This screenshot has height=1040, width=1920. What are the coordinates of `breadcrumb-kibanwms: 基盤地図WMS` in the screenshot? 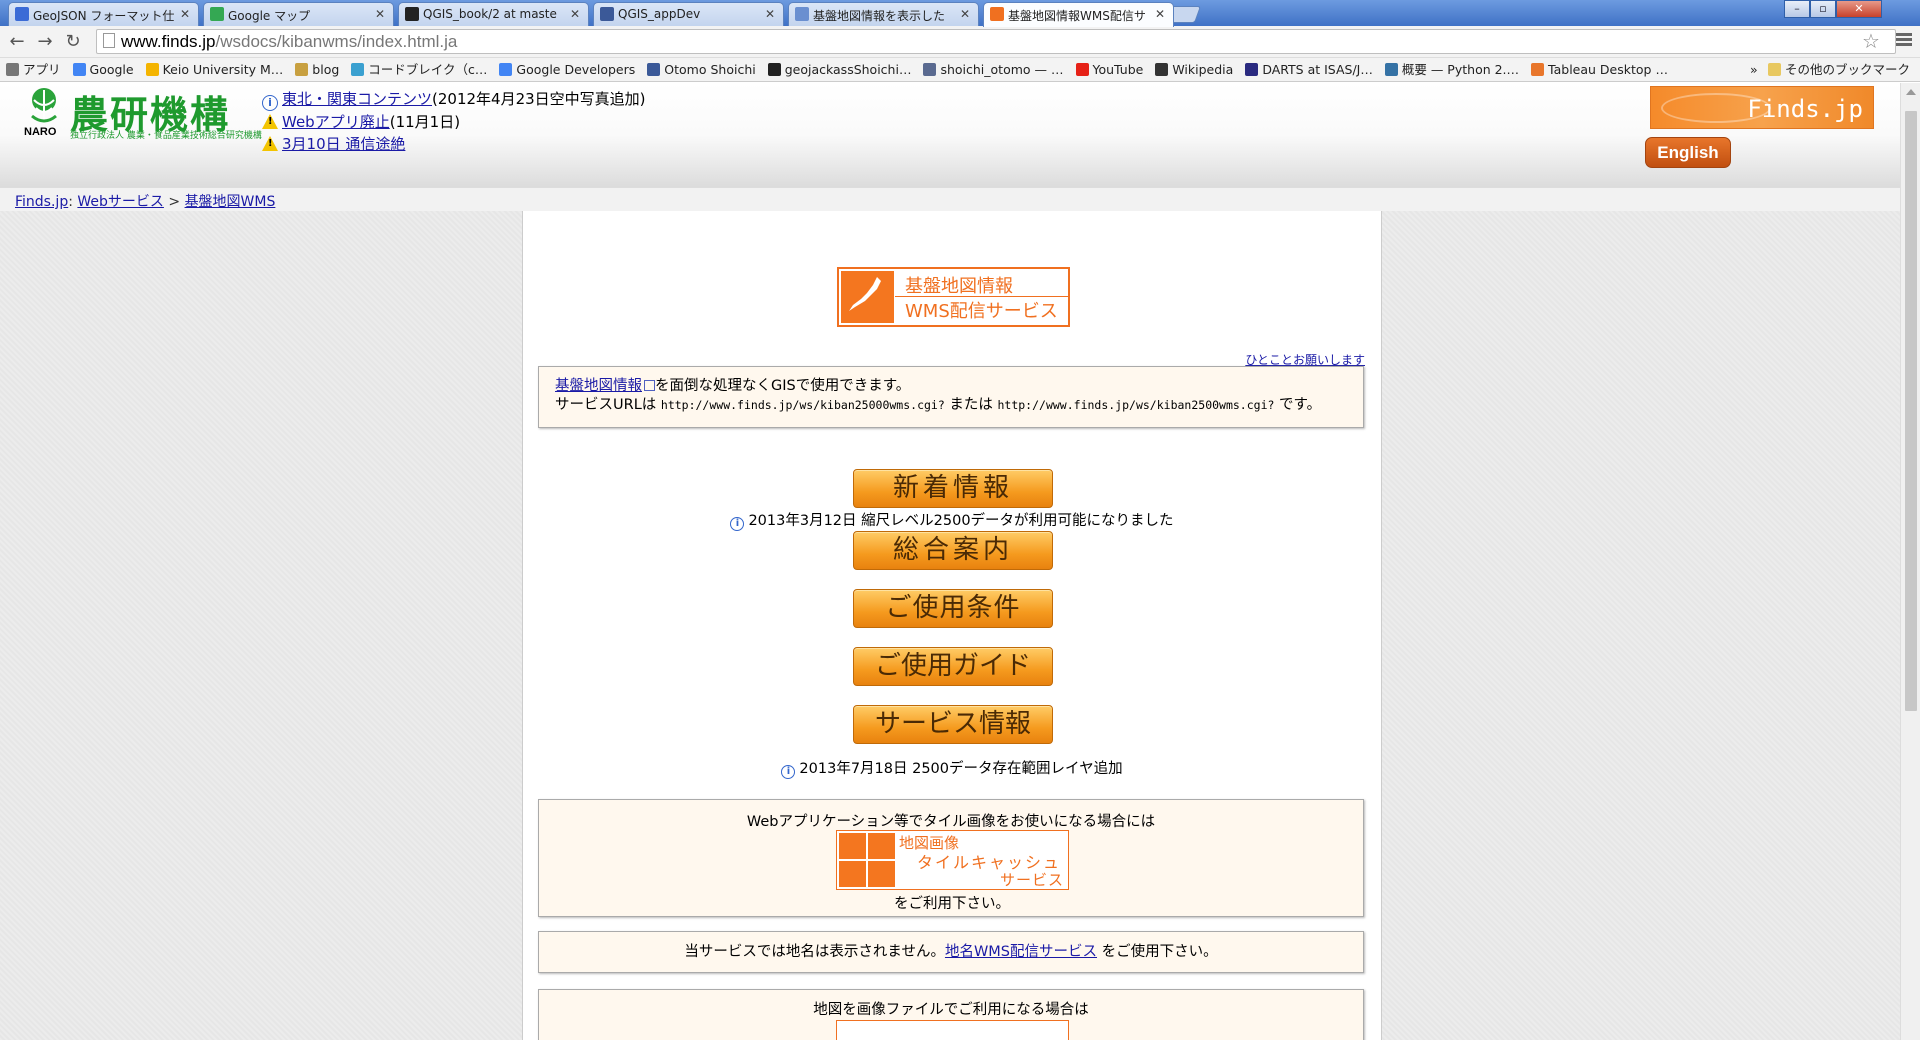 It's located at (230, 202).